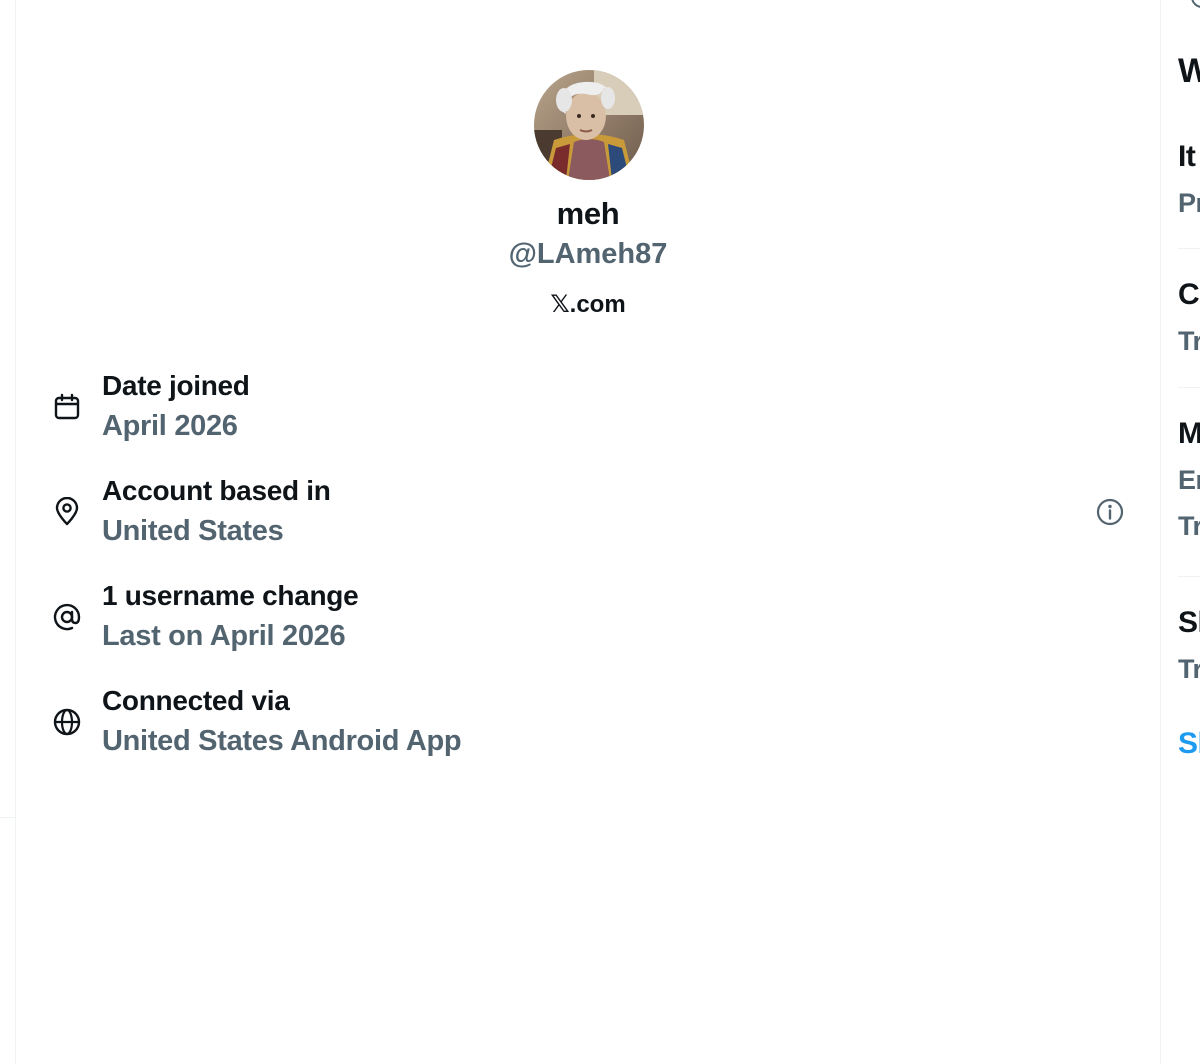  I want to click on sidebar-item-title: It, so click(1187, 156).